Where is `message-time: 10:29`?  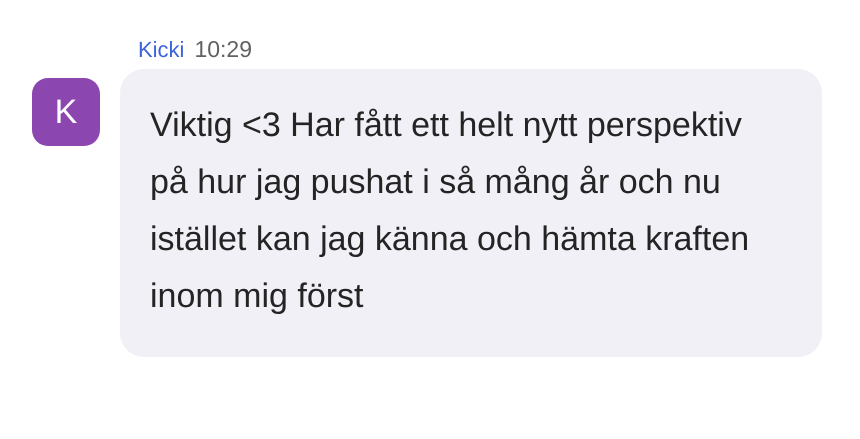
message-time: 10:29 is located at coordinates (223, 49).